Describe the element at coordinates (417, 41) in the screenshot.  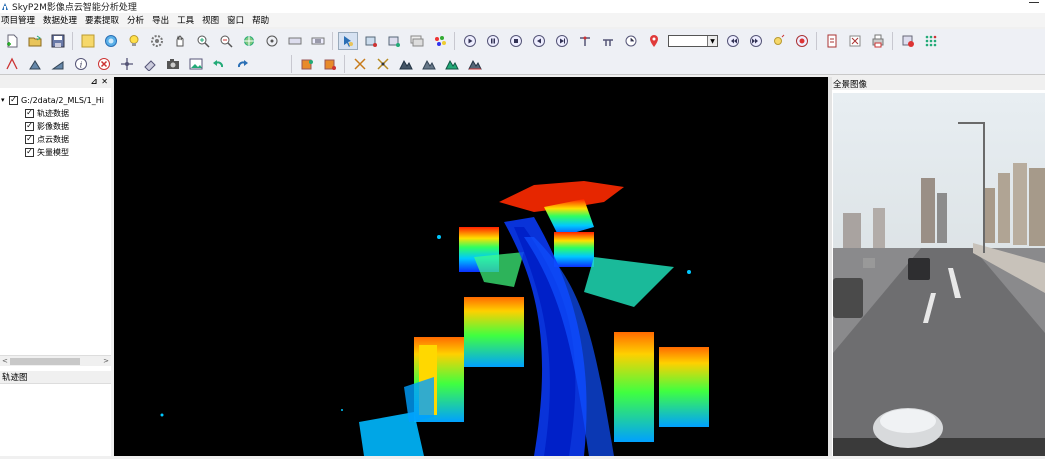
I see `layers-icon` at that location.